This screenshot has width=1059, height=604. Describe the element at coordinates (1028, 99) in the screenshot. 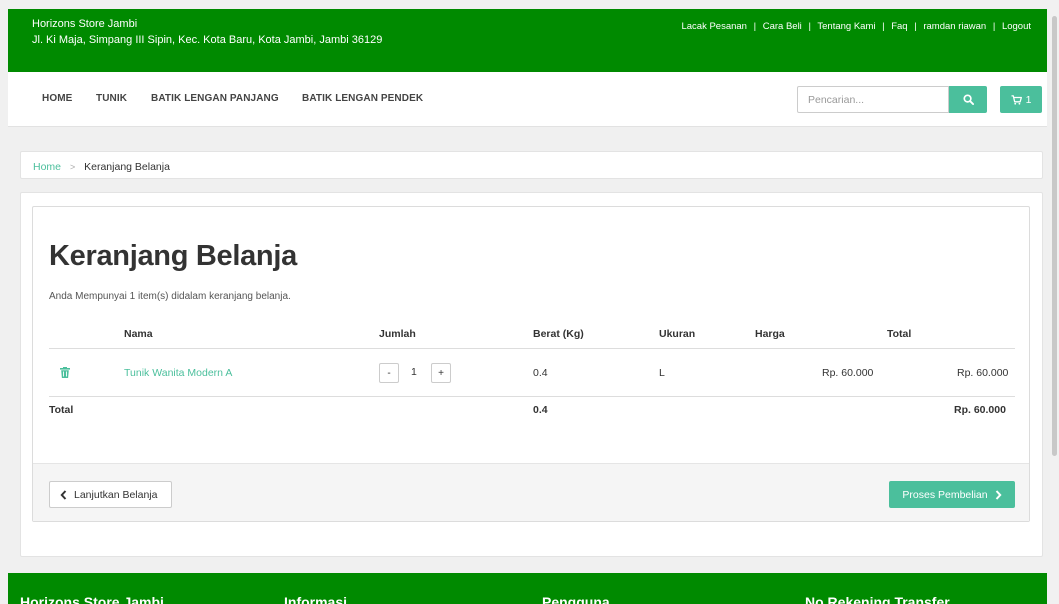

I see `cart-count: 1` at that location.